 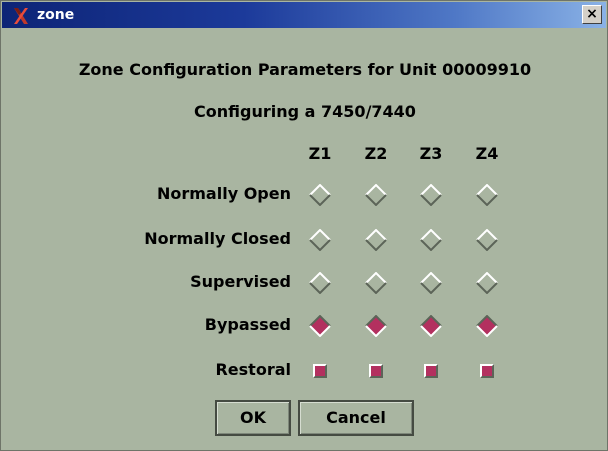 I want to click on close-button: ×, so click(x=592, y=14).